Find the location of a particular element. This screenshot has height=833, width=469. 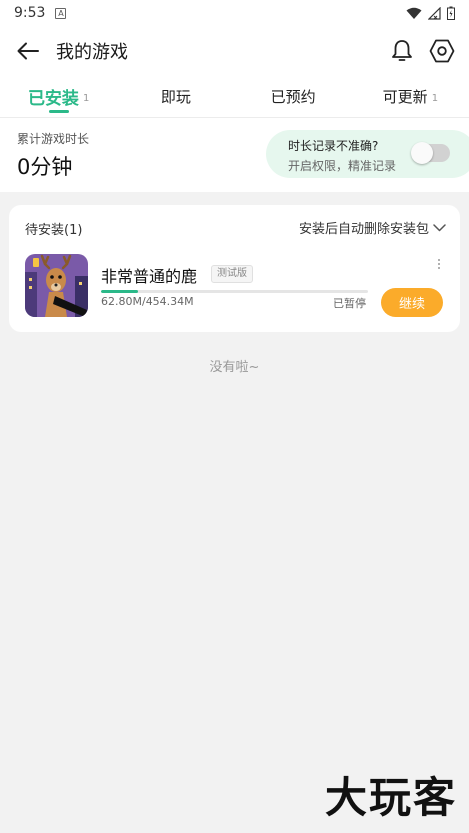

back-arrow-icon is located at coordinates (28, 51).